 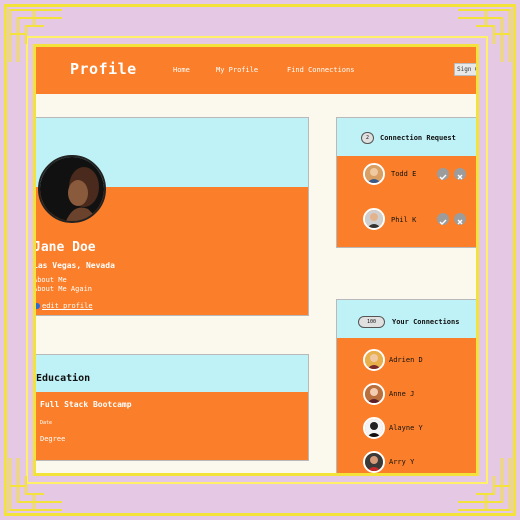 What do you see at coordinates (72, 189) in the screenshot?
I see `profile-avatar` at bounding box center [72, 189].